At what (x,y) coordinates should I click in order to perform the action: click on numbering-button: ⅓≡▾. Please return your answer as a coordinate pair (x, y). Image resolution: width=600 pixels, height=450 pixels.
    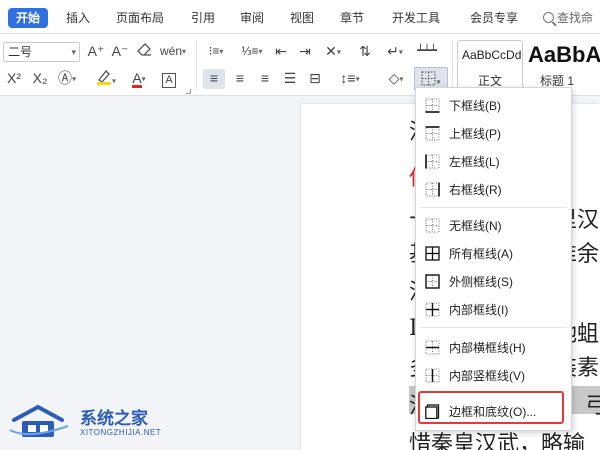
    Looking at the image, I should click on (252, 52).